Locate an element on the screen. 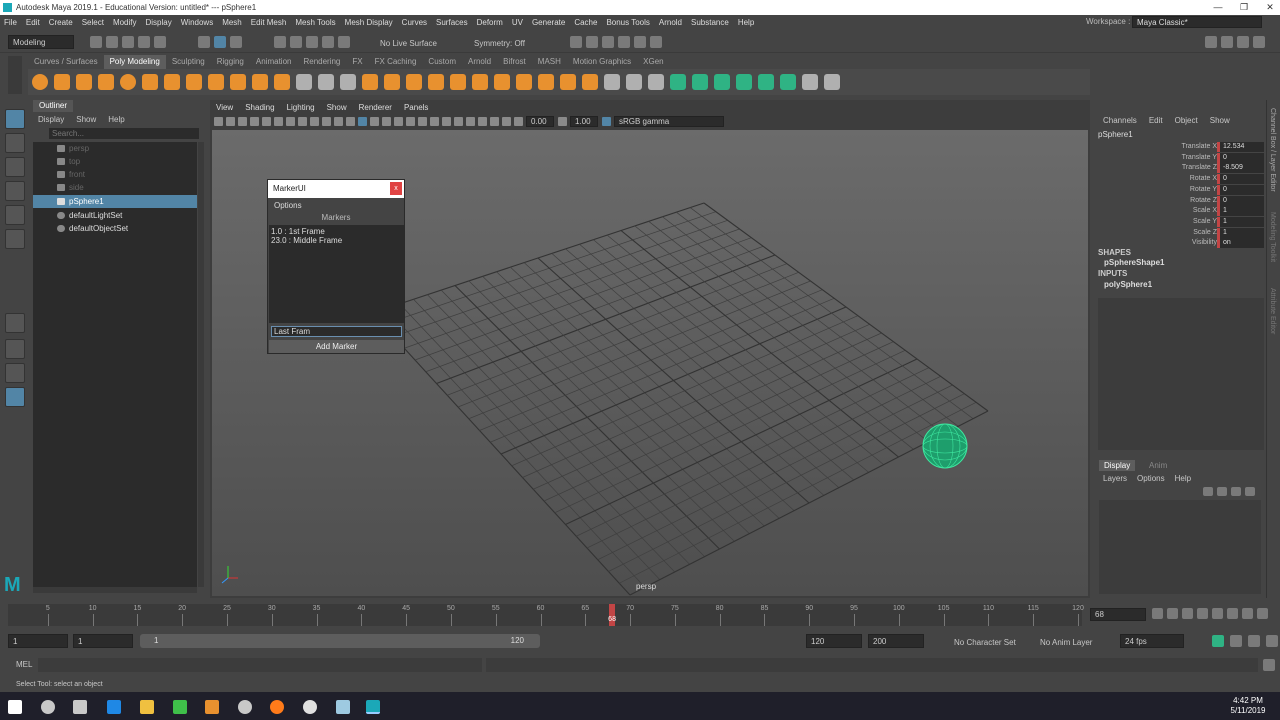  poly-cylinder-icon is located at coordinates (84, 82).